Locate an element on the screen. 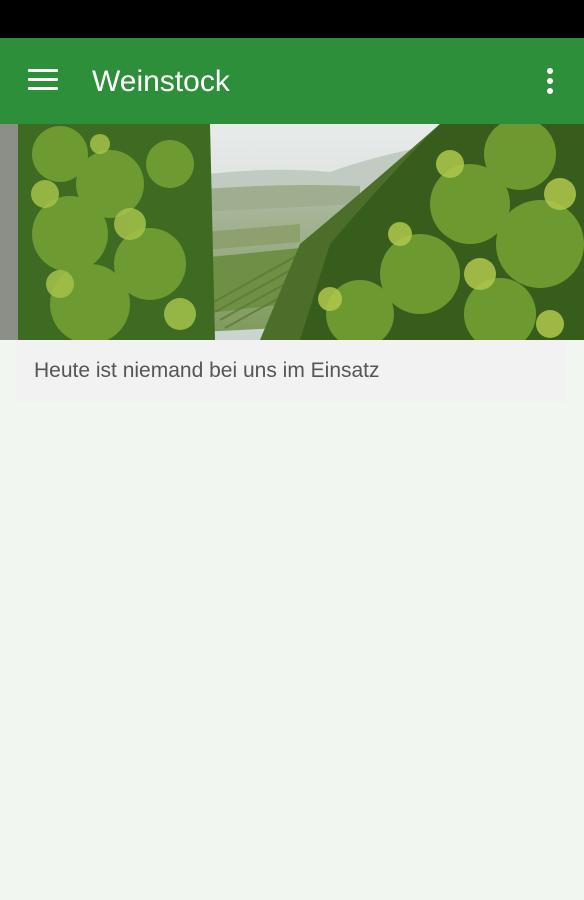  info-card: Heute ist niemand bei uns im Einsatz is located at coordinates (291, 371).